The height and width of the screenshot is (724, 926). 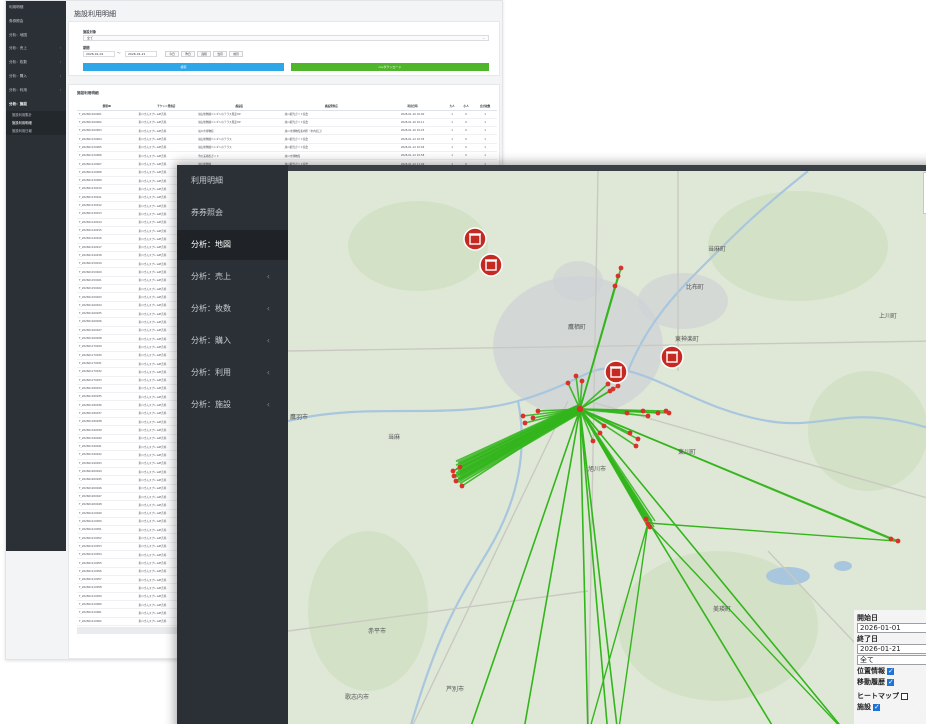 What do you see at coordinates (36, 105) in the screenshot?
I see `back-sidebar-item: 分析：施設` at bounding box center [36, 105].